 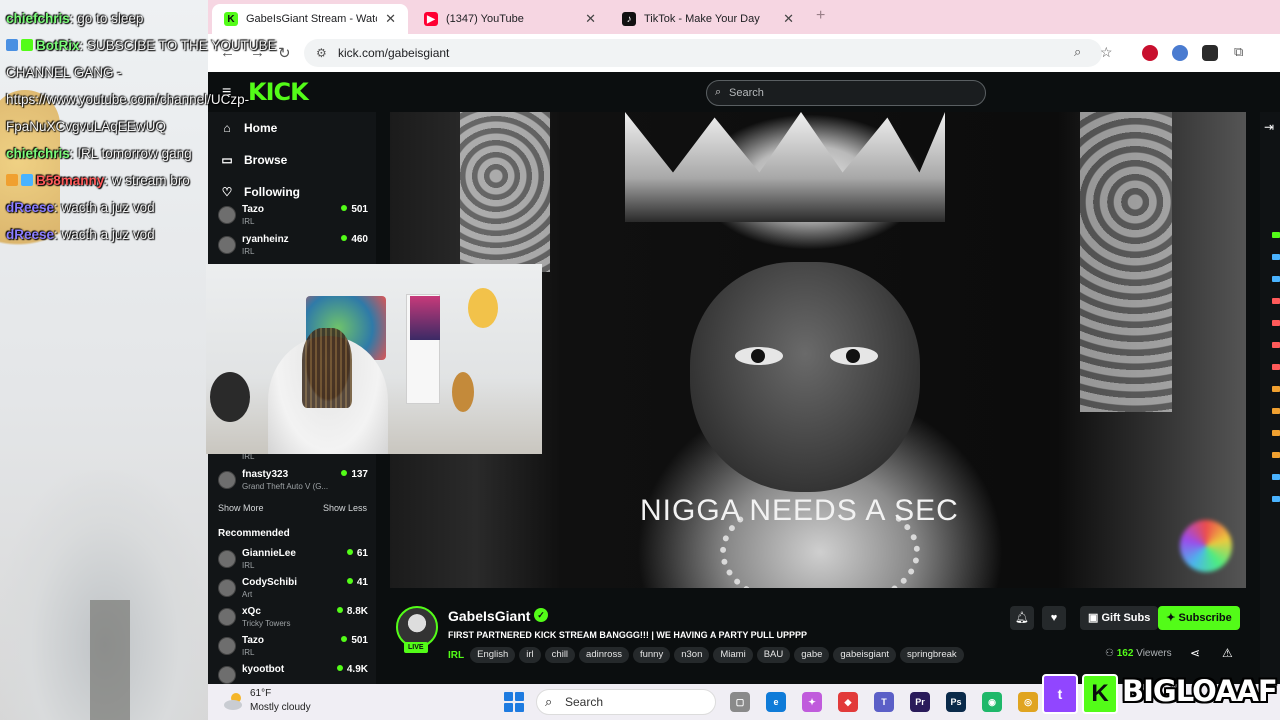 What do you see at coordinates (321, 53) in the screenshot?
I see `site-info-icon: ⚙` at bounding box center [321, 53].